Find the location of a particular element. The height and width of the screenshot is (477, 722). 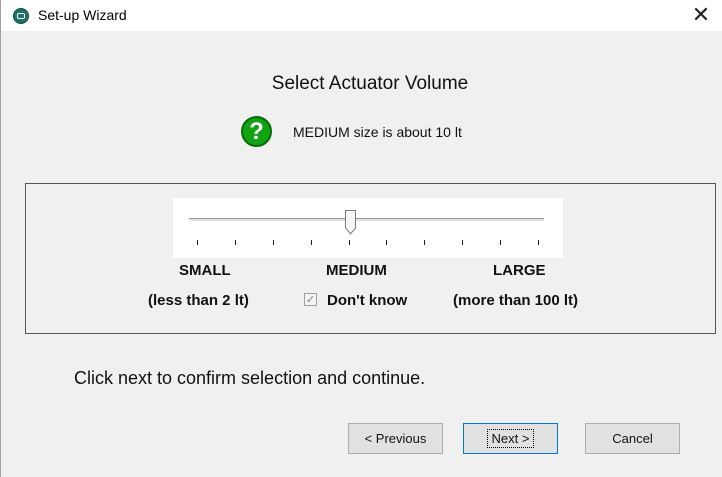

close-button: ✕ is located at coordinates (700, 15).